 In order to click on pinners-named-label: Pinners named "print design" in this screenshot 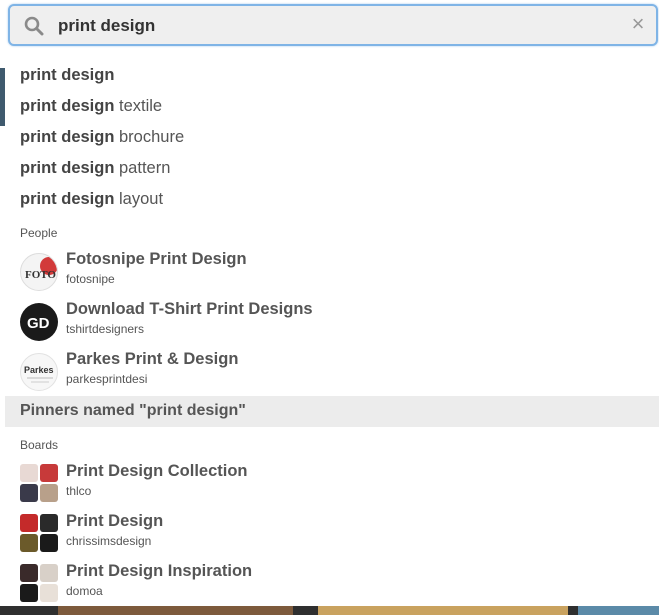, I will do `click(133, 410)`.